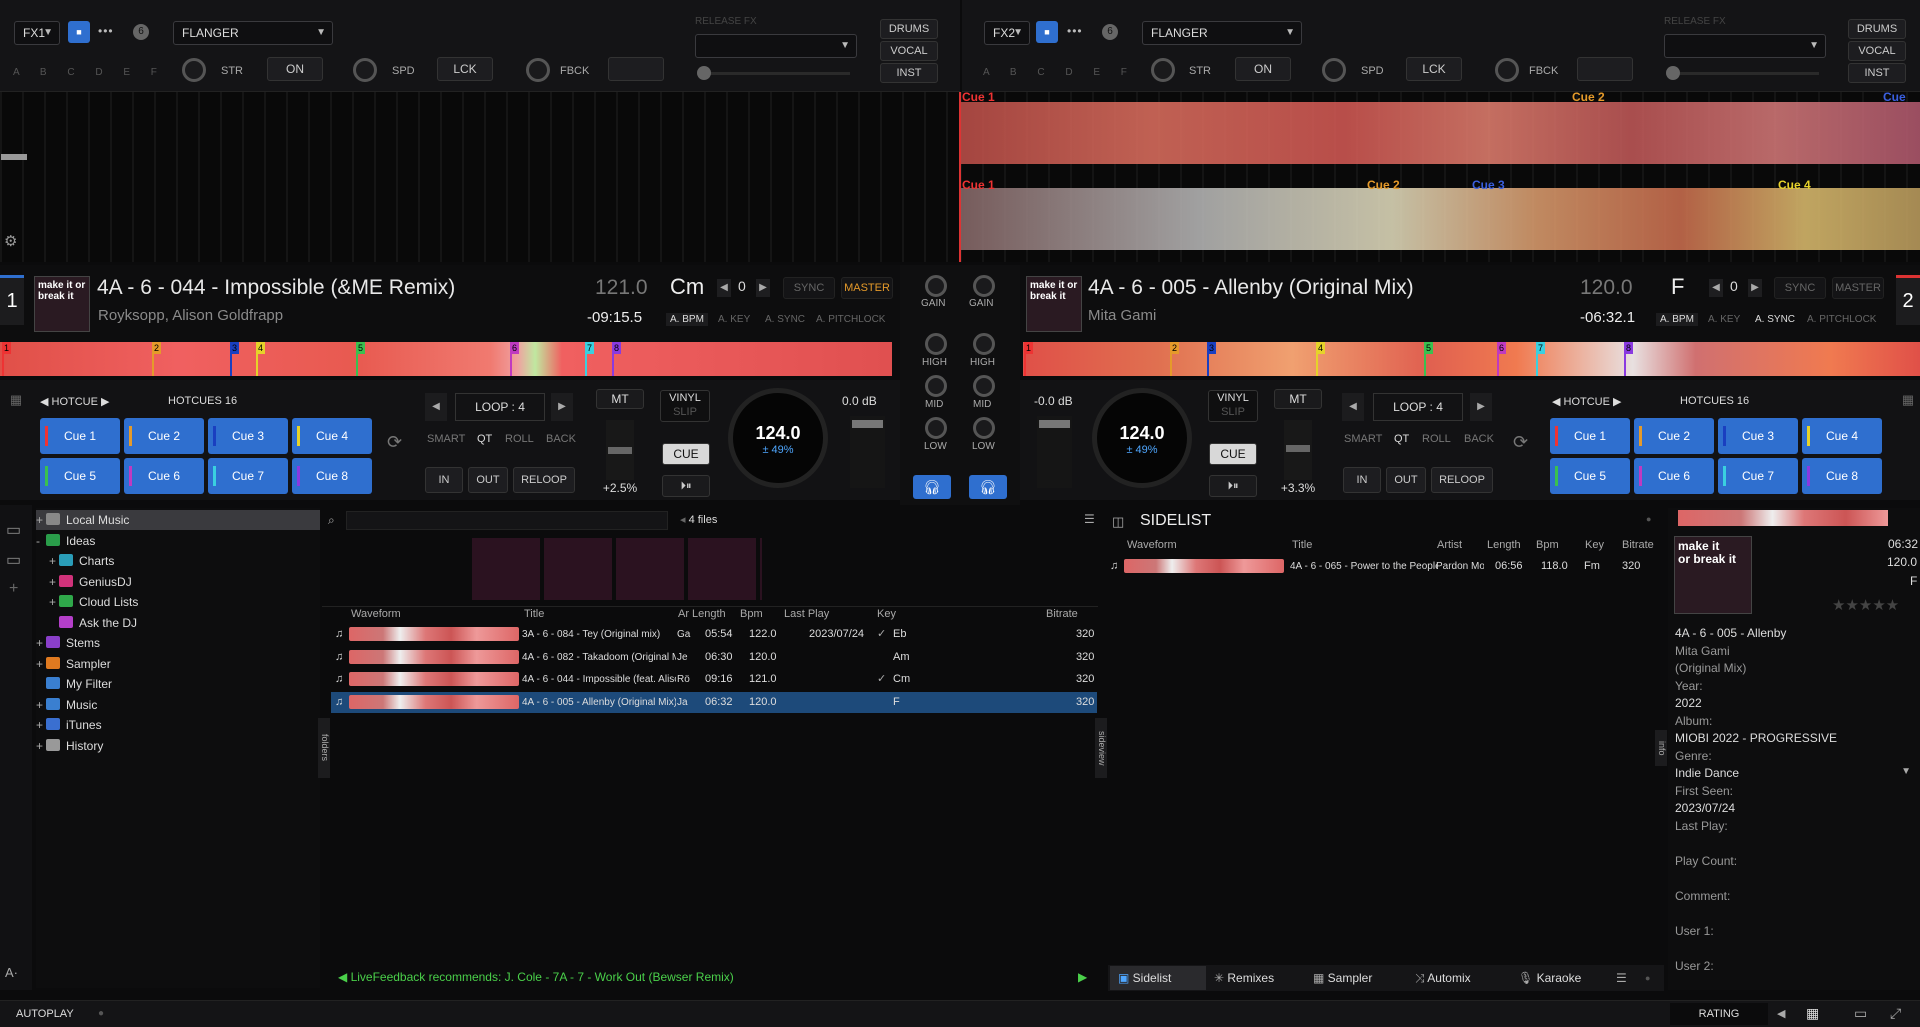 The image size is (1920, 1027). What do you see at coordinates (178, 684) in the screenshot?
I see `tree-item: My Filter` at bounding box center [178, 684].